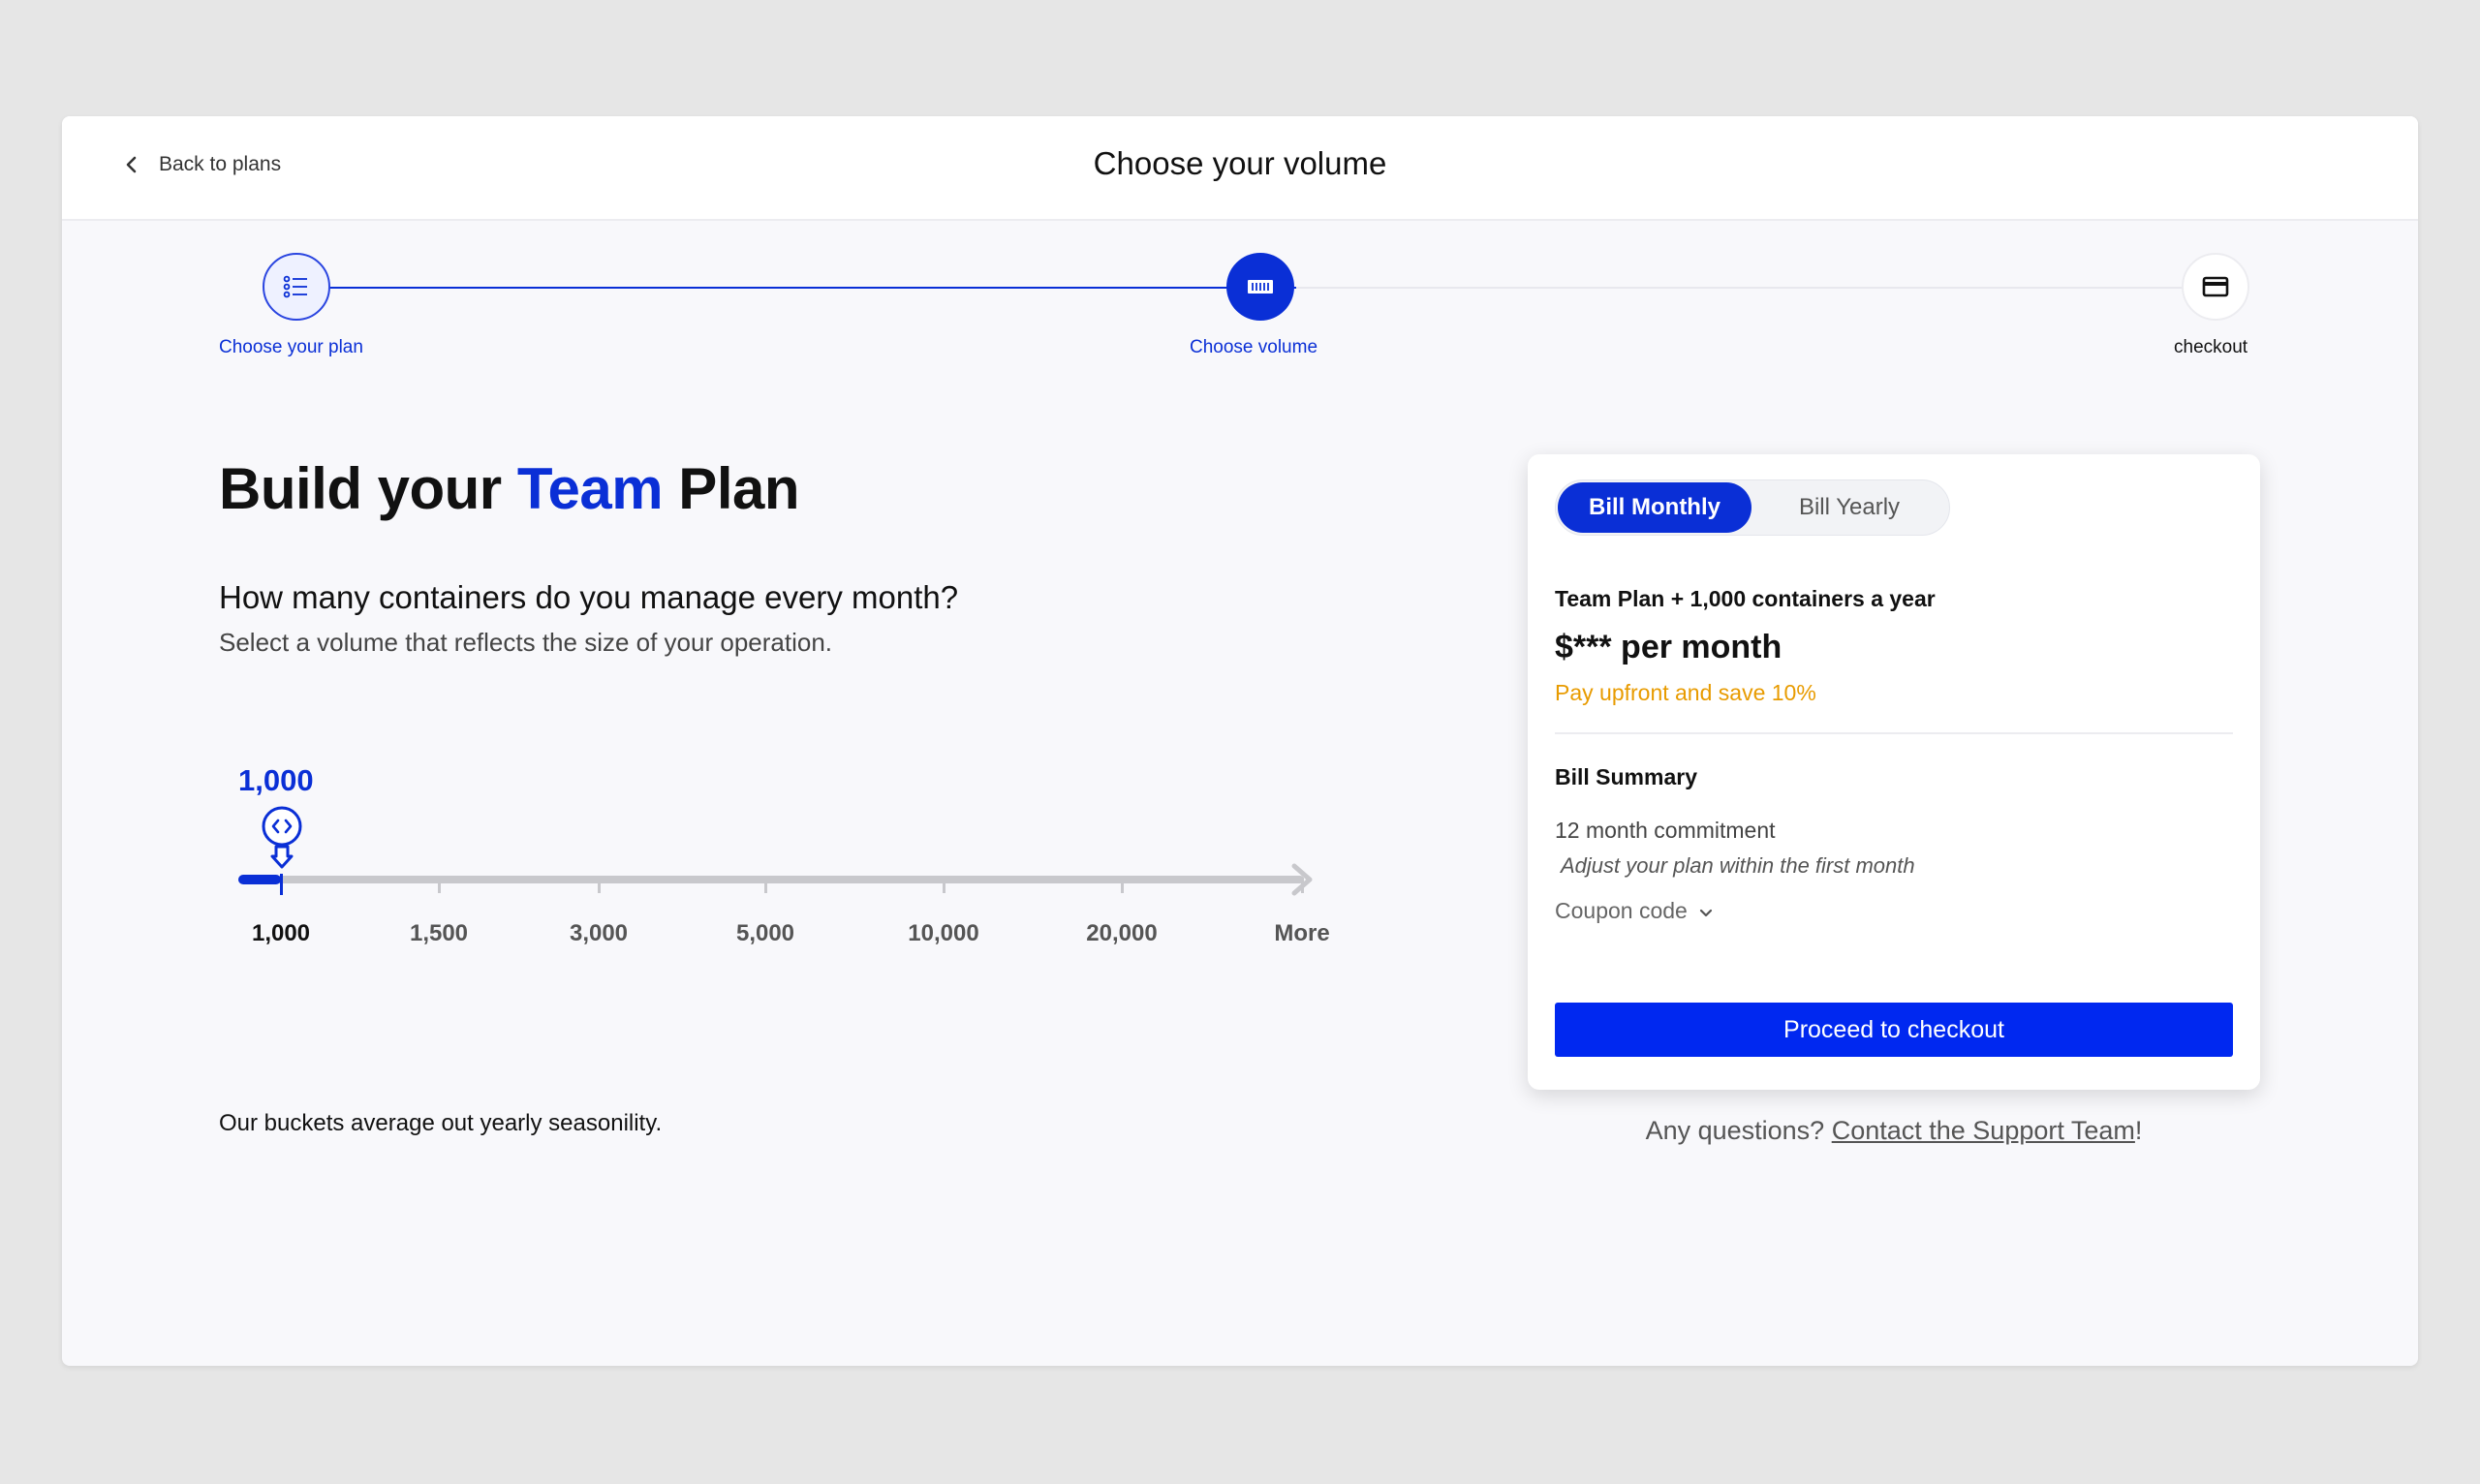 The height and width of the screenshot is (1484, 2480). I want to click on step-choose-volume-label: Choose volume, so click(1254, 347).